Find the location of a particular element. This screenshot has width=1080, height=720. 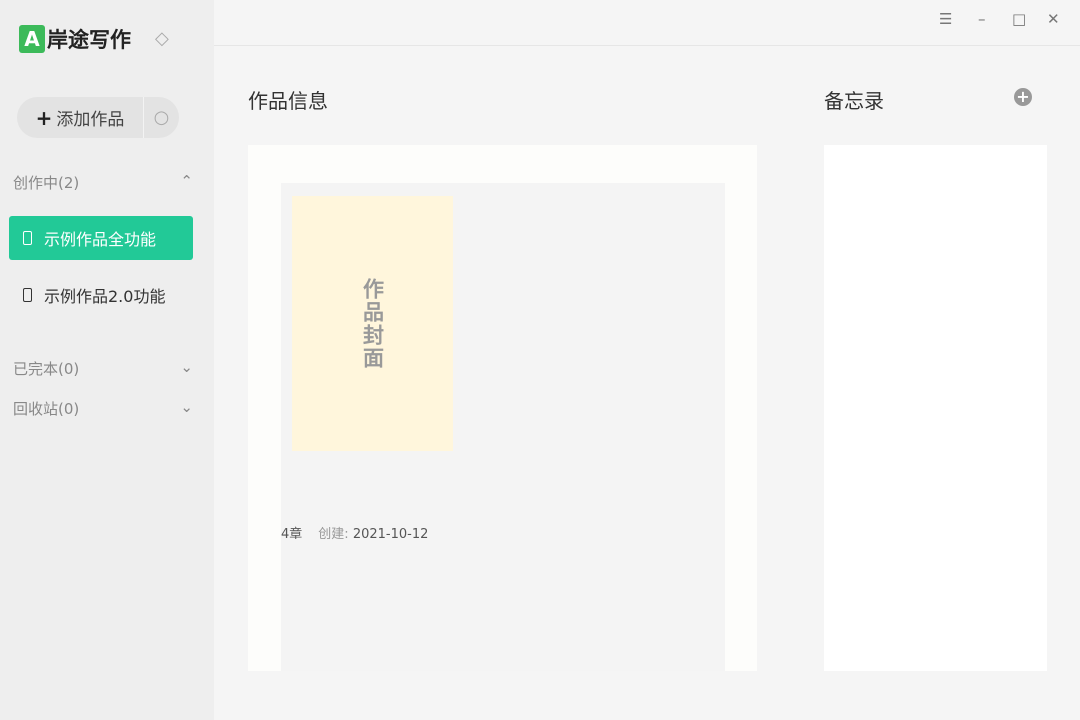

diamond-icon: ◇ is located at coordinates (162, 38).